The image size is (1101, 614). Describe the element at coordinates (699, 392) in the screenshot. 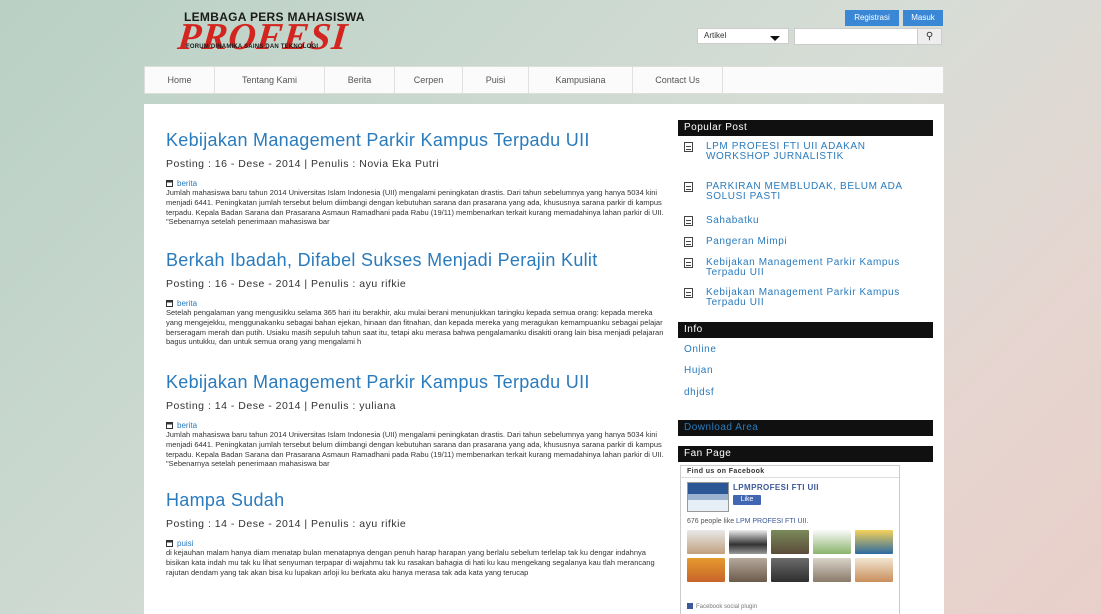

I see `info-item: dhjdsf` at that location.